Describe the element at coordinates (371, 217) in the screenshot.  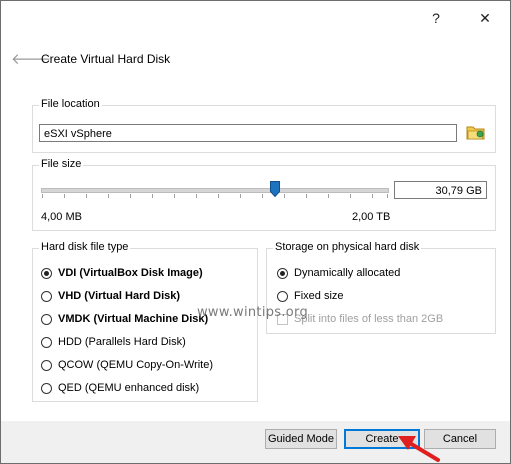
I see `file-size-max-label: 2,00 TB` at that location.